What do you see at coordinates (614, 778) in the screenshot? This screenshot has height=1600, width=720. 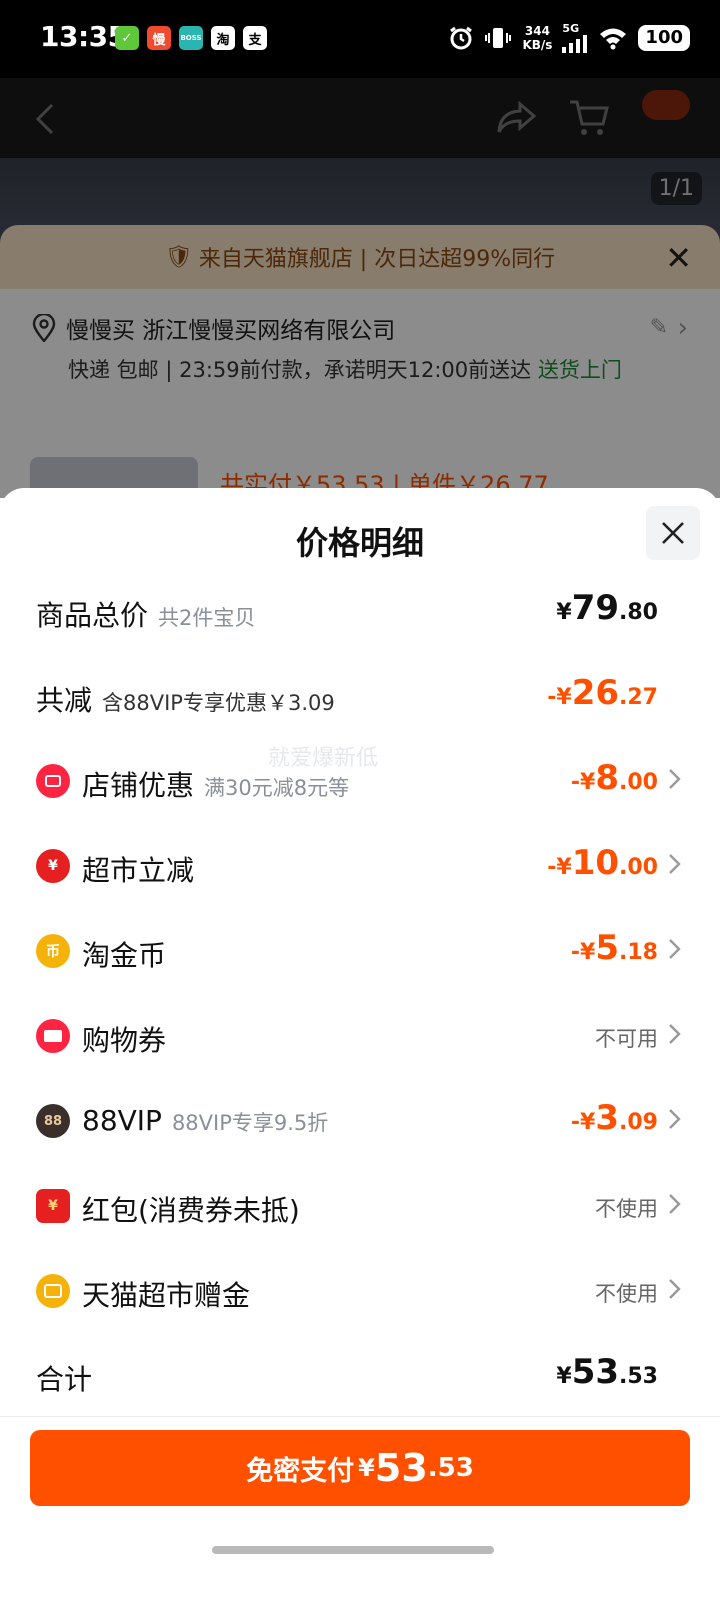 I see `row-amount: -¥8.00` at bounding box center [614, 778].